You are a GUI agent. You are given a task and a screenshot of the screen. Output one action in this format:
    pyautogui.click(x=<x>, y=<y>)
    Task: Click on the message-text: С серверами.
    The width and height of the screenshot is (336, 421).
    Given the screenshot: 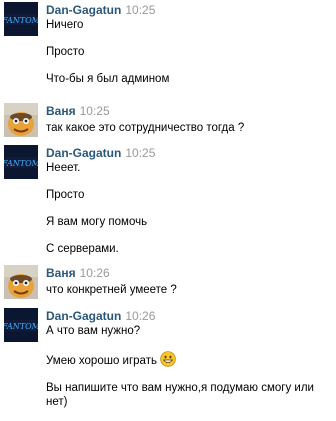 What is the action you would take?
    pyautogui.click(x=82, y=249)
    